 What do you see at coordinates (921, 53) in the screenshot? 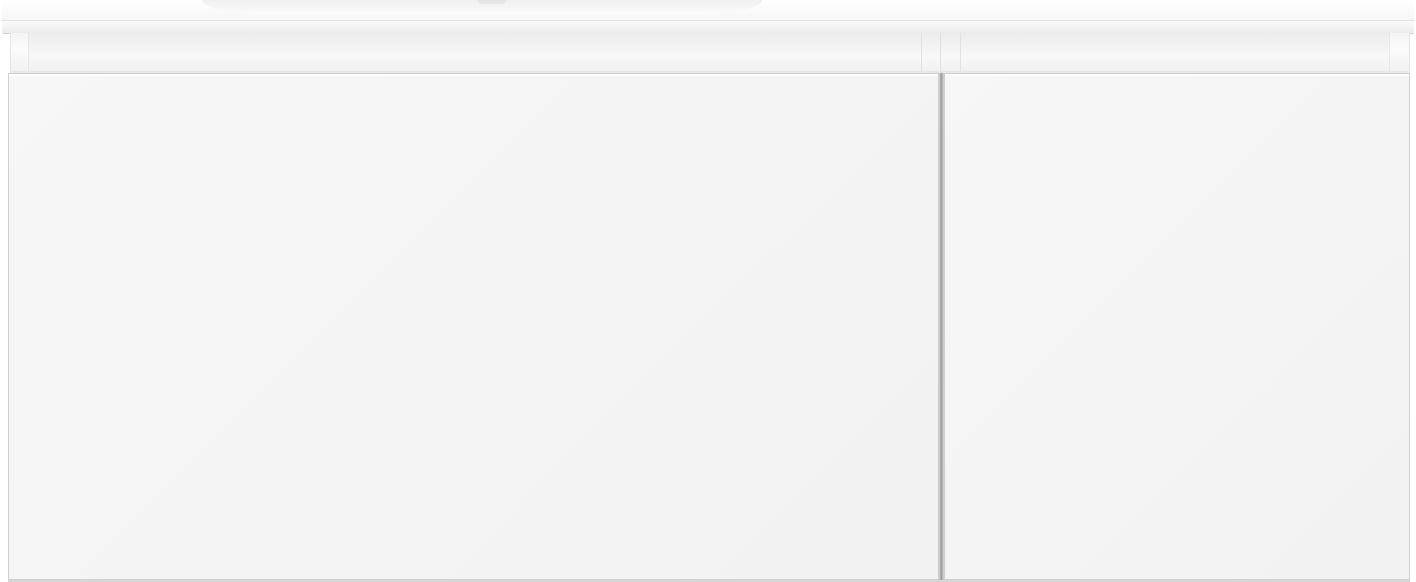
I see `rail-divider-left` at bounding box center [921, 53].